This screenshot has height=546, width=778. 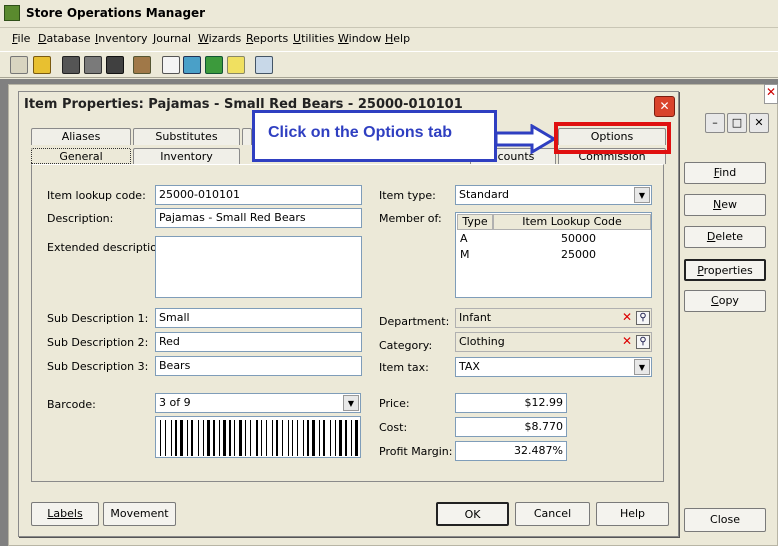 What do you see at coordinates (484, 194) in the screenshot?
I see `item-type-value: Standard` at bounding box center [484, 194].